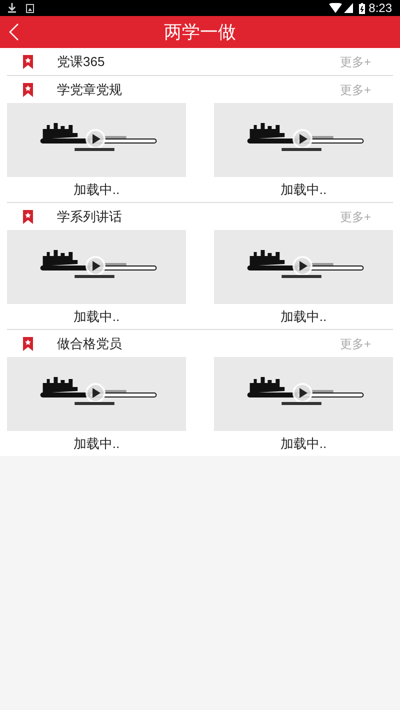 The image size is (400, 710). What do you see at coordinates (200, 32) in the screenshot?
I see `page-title: 两学一做` at bounding box center [200, 32].